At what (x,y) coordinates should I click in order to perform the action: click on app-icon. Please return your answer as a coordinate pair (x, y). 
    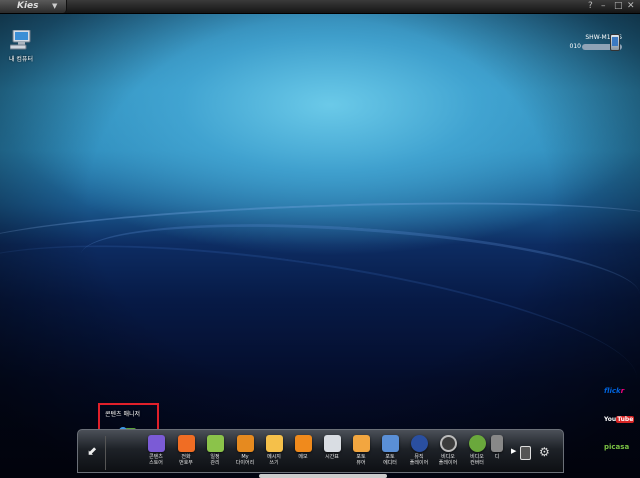
    Looking at the image, I should click on (497, 443).